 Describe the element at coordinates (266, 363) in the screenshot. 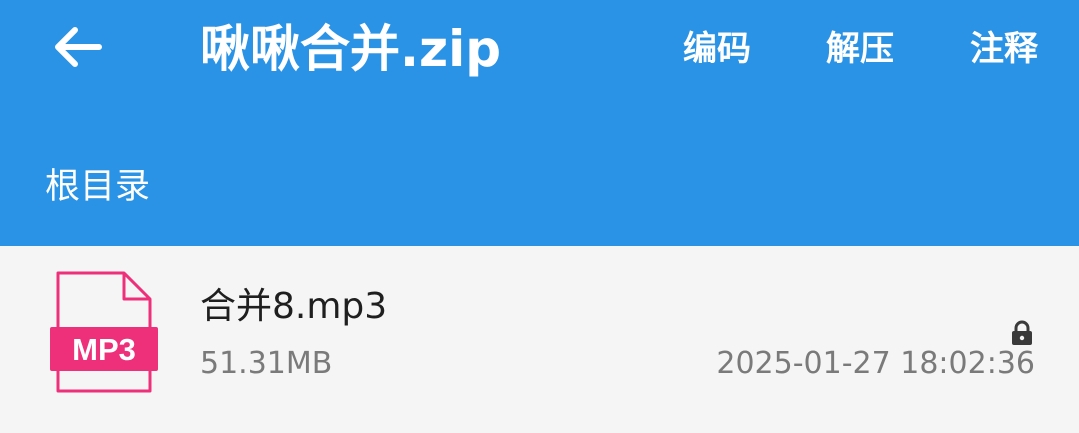

I see `file-size: 51.31MB` at that location.